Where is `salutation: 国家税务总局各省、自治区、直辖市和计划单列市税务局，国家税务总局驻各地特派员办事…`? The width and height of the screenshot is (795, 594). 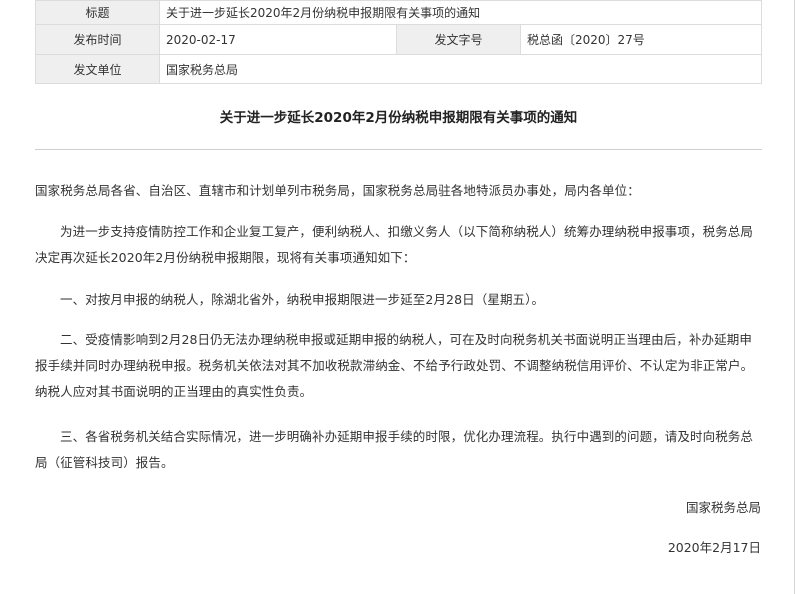 salutation: 国家税务总局各省、自治区、直辖市和计划单列市税务局，国家税务总局驻各地特派员办事… is located at coordinates (337, 190).